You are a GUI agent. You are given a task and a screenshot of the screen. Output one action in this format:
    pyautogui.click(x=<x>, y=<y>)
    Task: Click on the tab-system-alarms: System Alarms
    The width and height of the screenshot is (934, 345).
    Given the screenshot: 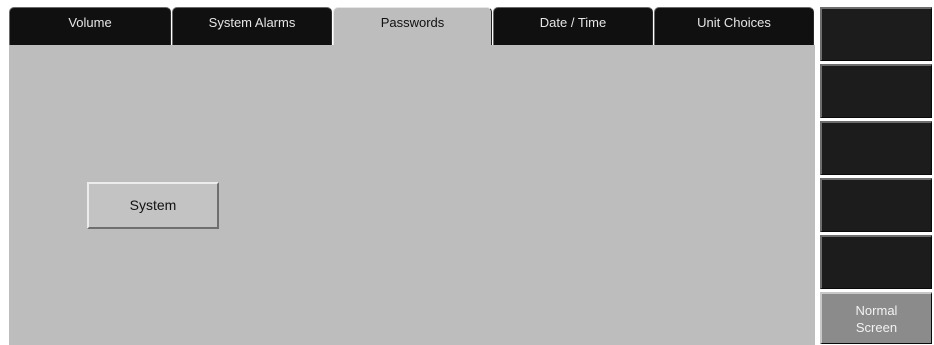 What is the action you would take?
    pyautogui.click(x=252, y=26)
    